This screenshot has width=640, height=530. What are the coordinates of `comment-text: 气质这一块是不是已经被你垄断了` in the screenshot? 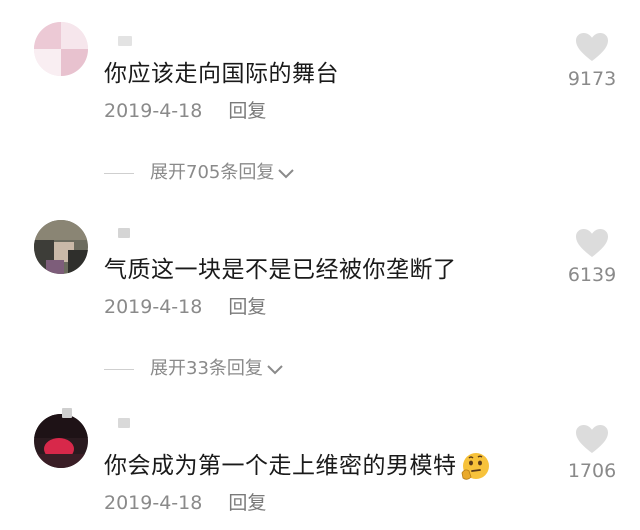 It's located at (280, 270).